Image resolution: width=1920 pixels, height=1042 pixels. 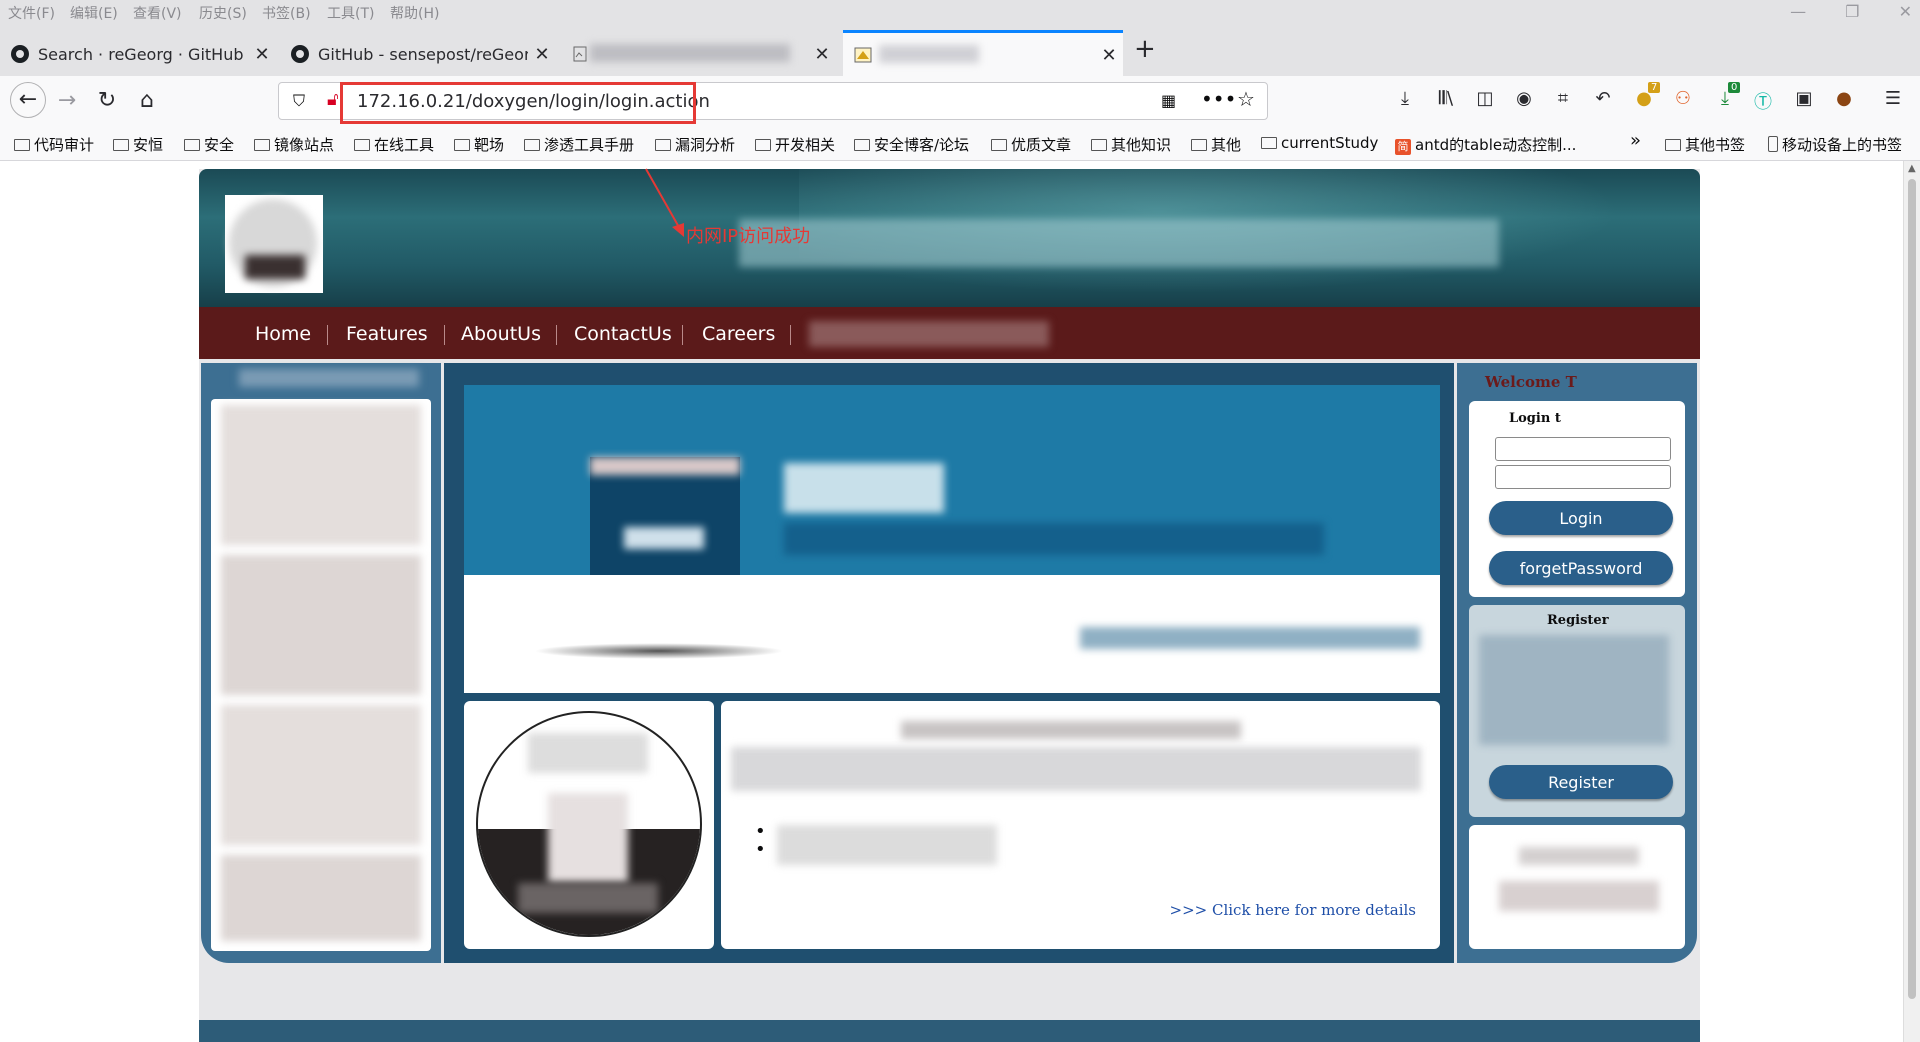 What do you see at coordinates (418, 54) in the screenshot?
I see `tab-github-regeorg: GitHub - sensepost/reGeorg ✕` at bounding box center [418, 54].